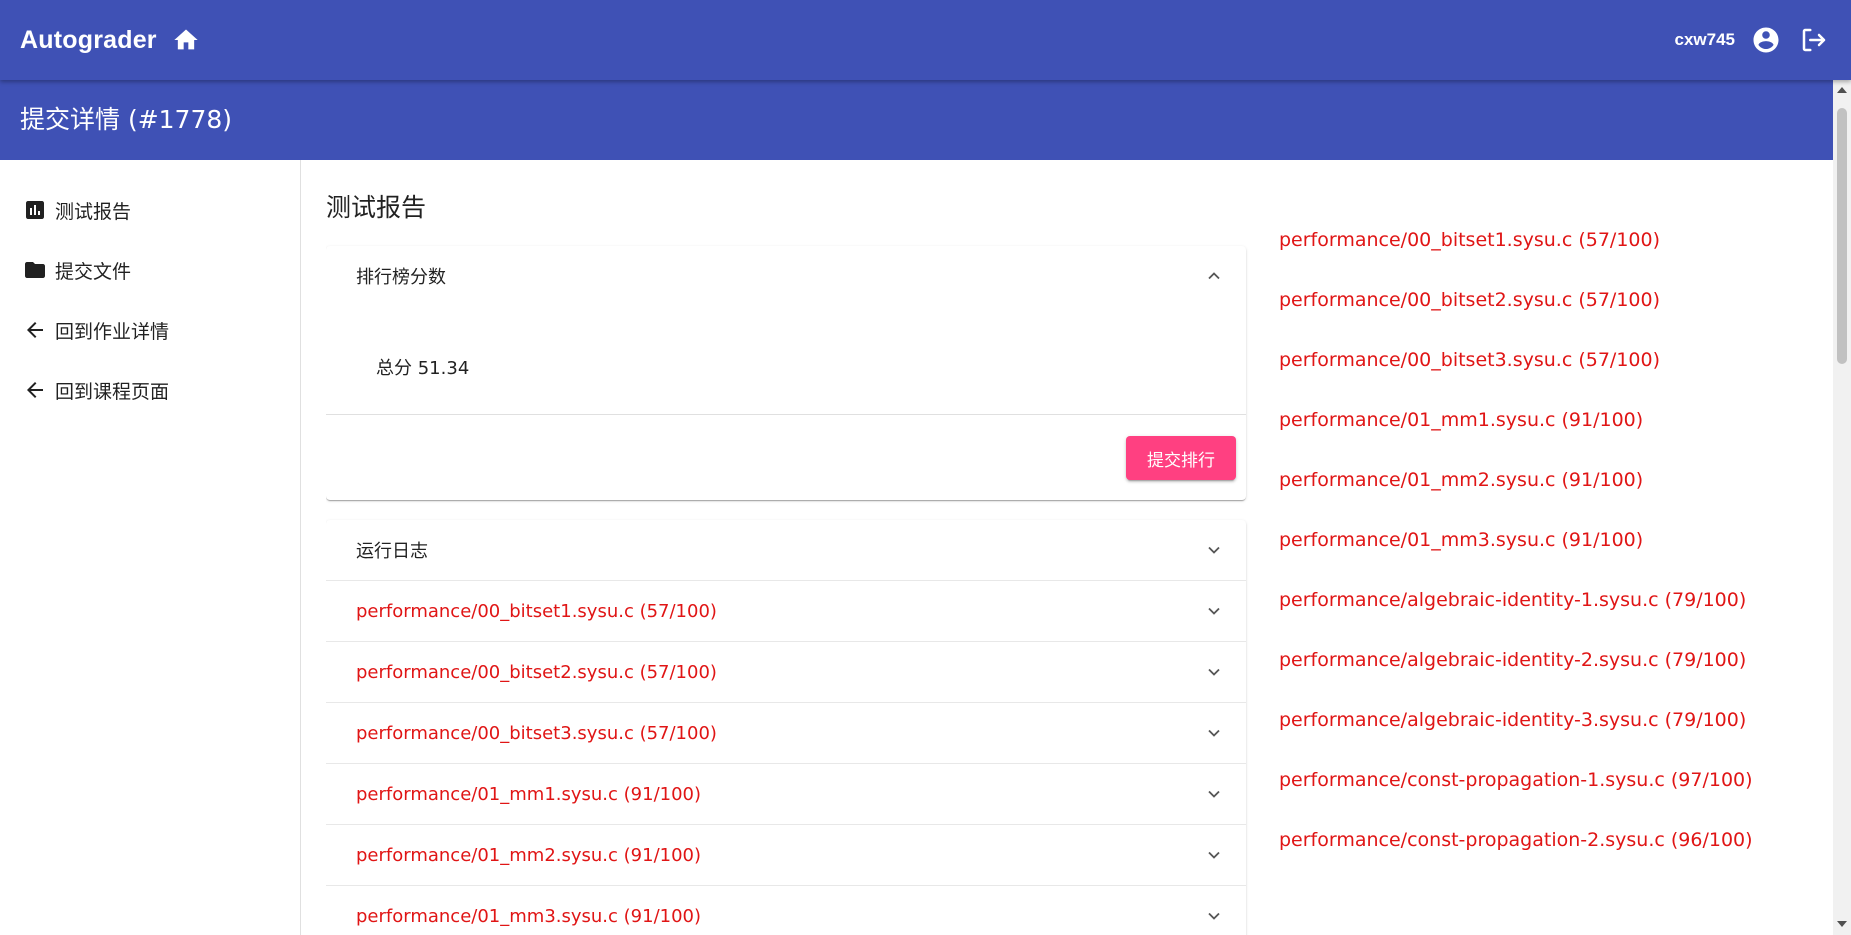 Image resolution: width=1851 pixels, height=935 pixels. Describe the element at coordinates (1814, 40) in the screenshot. I see `logout-icon` at that location.